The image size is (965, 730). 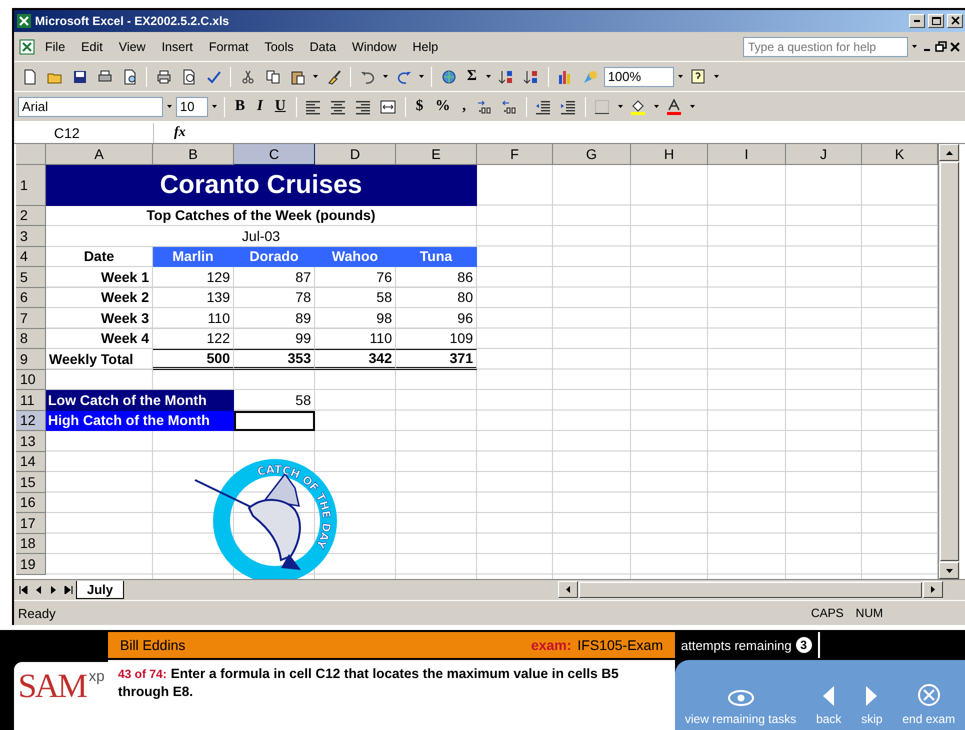 I want to click on currency-button: $, so click(x=419, y=107).